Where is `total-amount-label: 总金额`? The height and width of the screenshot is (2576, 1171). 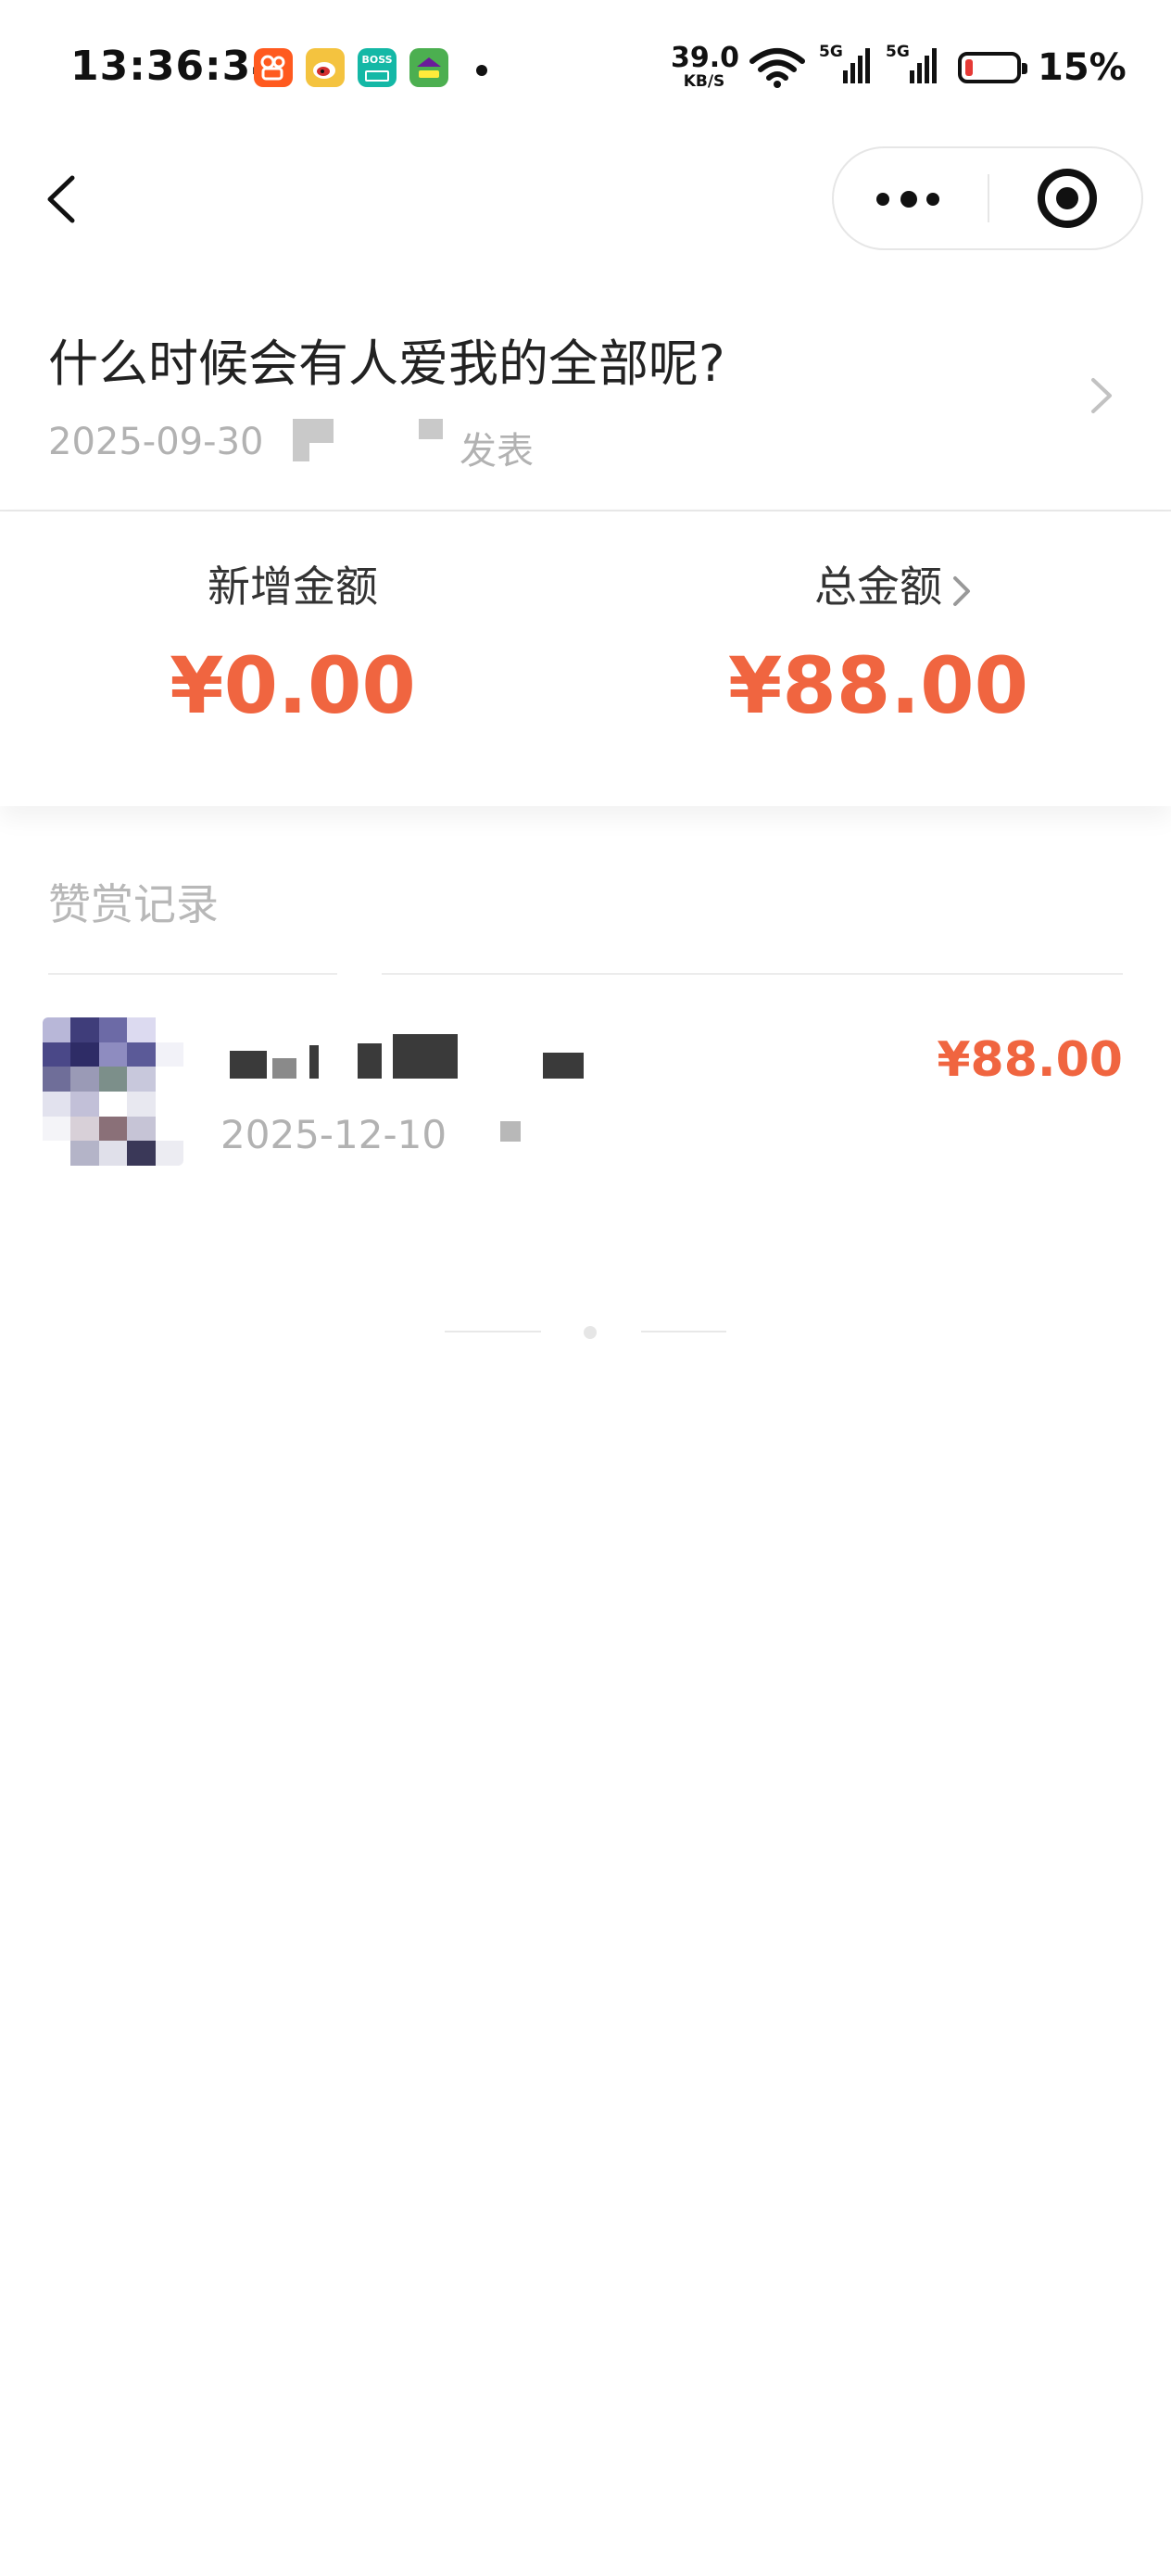
total-amount-label: 总金额 is located at coordinates (878, 587).